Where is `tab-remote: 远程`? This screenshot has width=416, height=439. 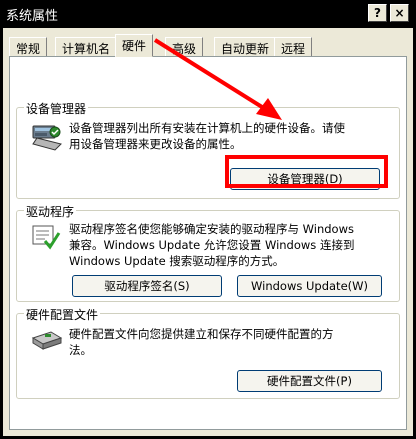 tab-remote: 远程 is located at coordinates (293, 46).